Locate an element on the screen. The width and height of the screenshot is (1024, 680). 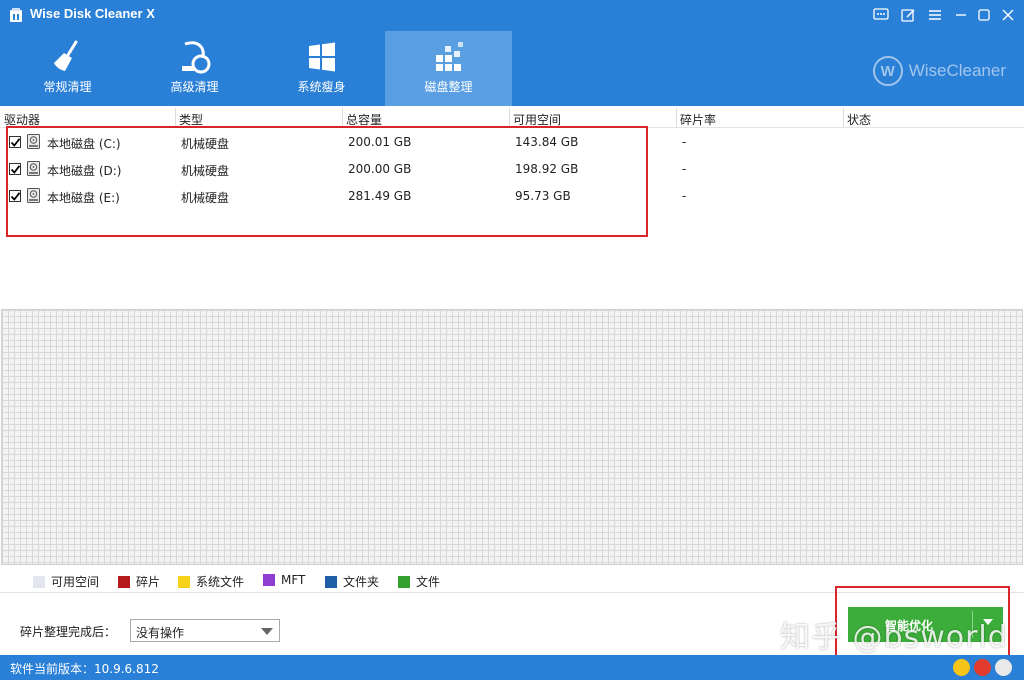
tab-label: 高级清理 is located at coordinates (194, 87).